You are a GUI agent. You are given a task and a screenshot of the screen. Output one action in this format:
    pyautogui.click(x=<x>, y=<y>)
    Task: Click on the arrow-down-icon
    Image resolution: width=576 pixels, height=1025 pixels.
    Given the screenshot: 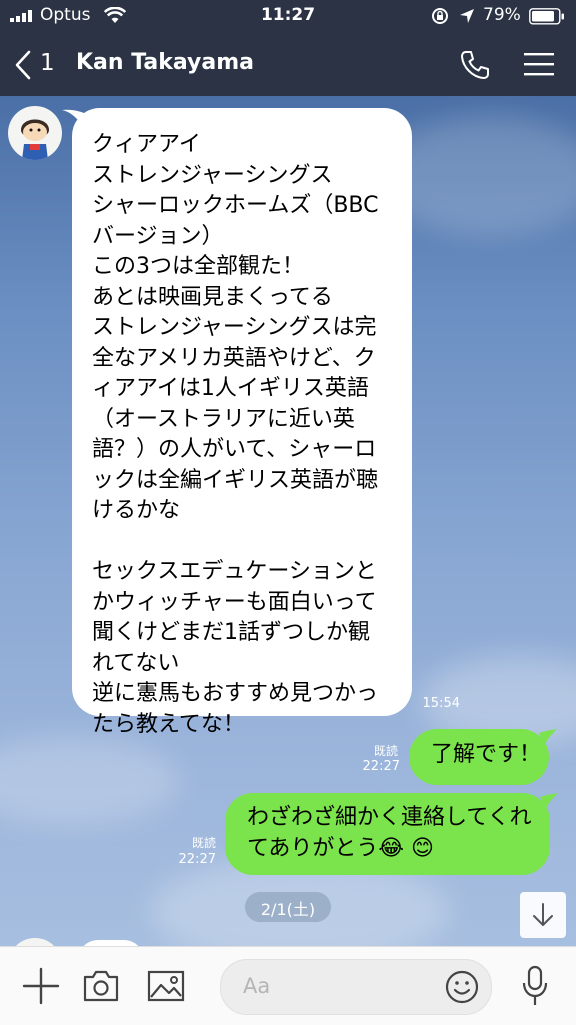 What is the action you would take?
    pyautogui.click(x=543, y=915)
    